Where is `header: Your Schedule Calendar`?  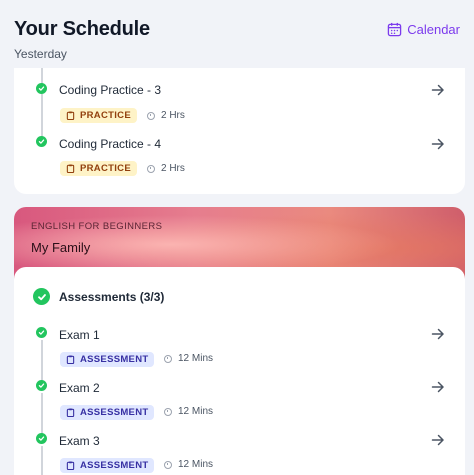
header: Your Schedule Calendar is located at coordinates (237, 29).